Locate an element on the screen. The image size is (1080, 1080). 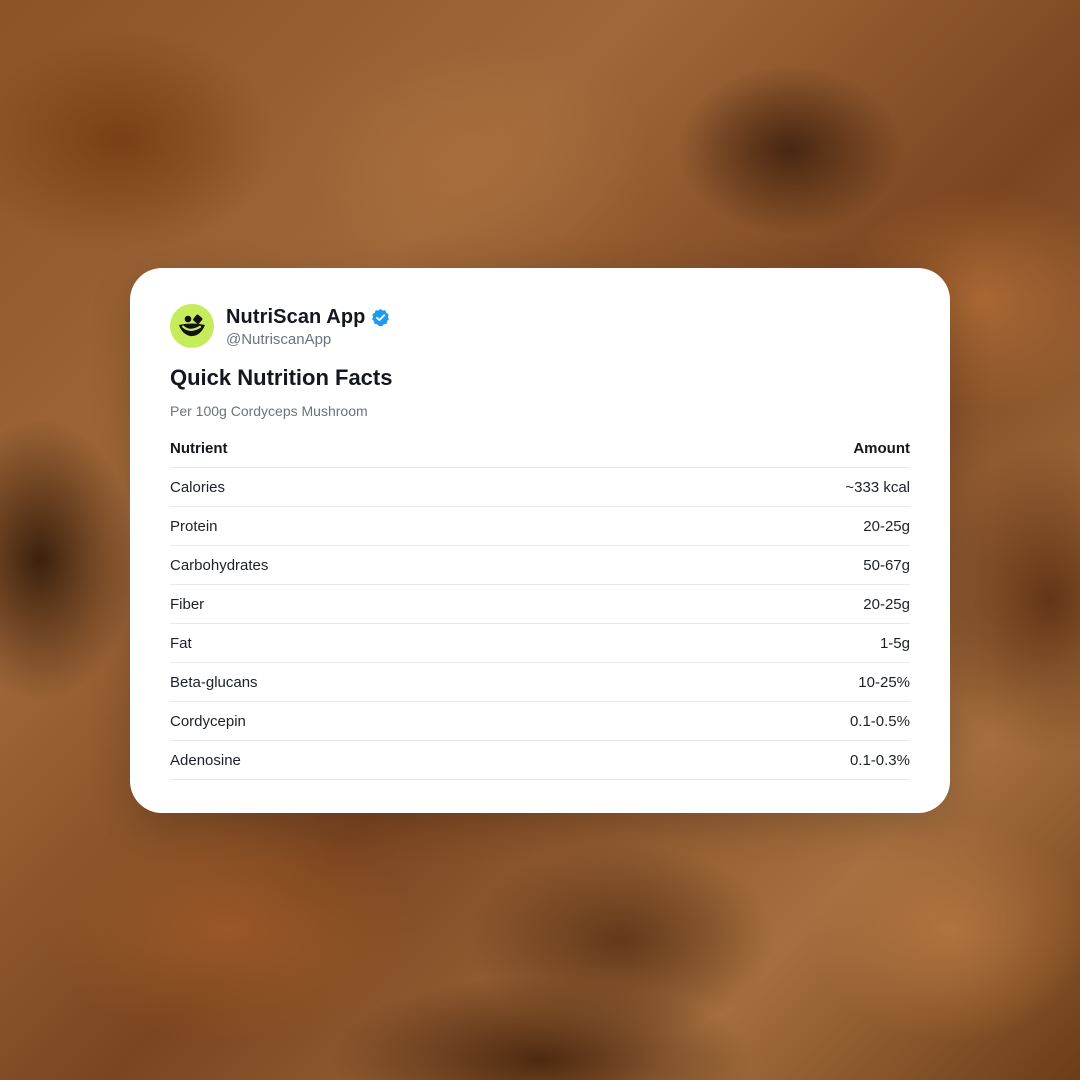
card-subtitle: Per 100g Cordyceps Mushroom is located at coordinates (269, 411).